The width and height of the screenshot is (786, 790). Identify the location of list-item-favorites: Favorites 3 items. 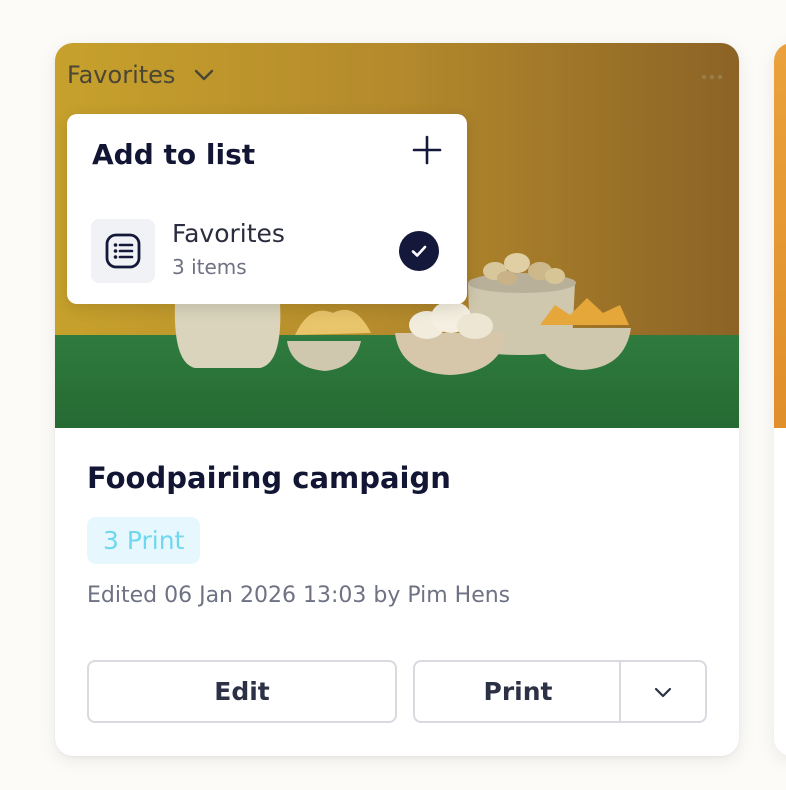
(267, 251).